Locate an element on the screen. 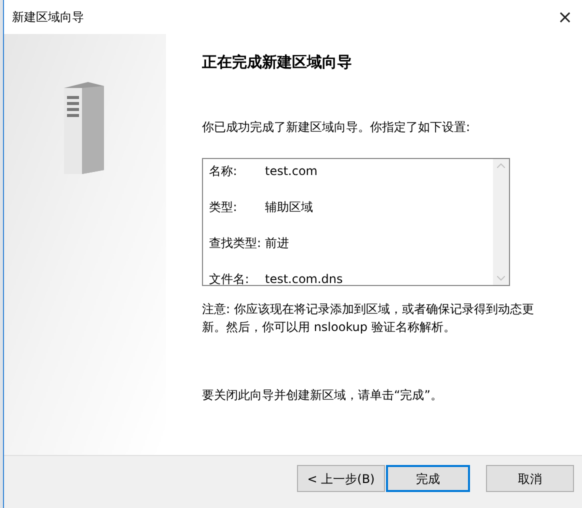 This screenshot has height=508, width=582. scroll-down-icon is located at coordinates (501, 278).